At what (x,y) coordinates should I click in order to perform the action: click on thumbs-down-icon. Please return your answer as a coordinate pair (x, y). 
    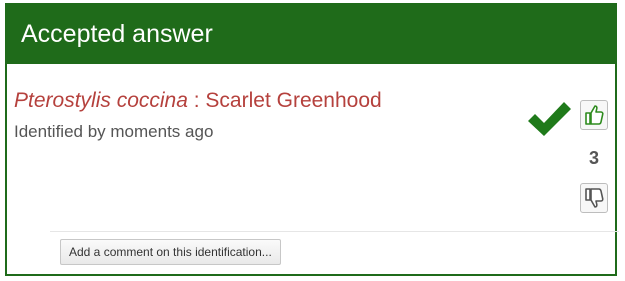
    Looking at the image, I should click on (594, 198).